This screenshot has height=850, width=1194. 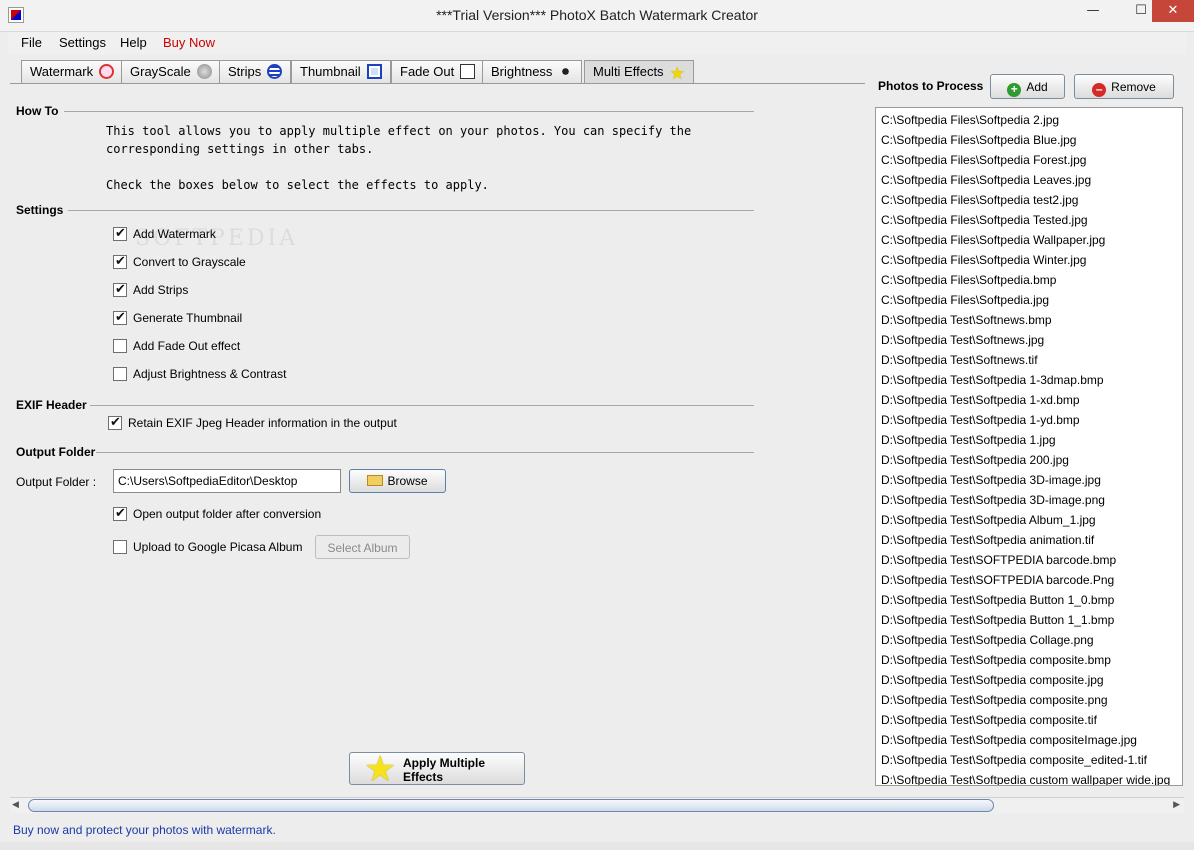 I want to click on apply-multiple-effects-button: ★ Apply Multiple Effects, so click(x=437, y=768).